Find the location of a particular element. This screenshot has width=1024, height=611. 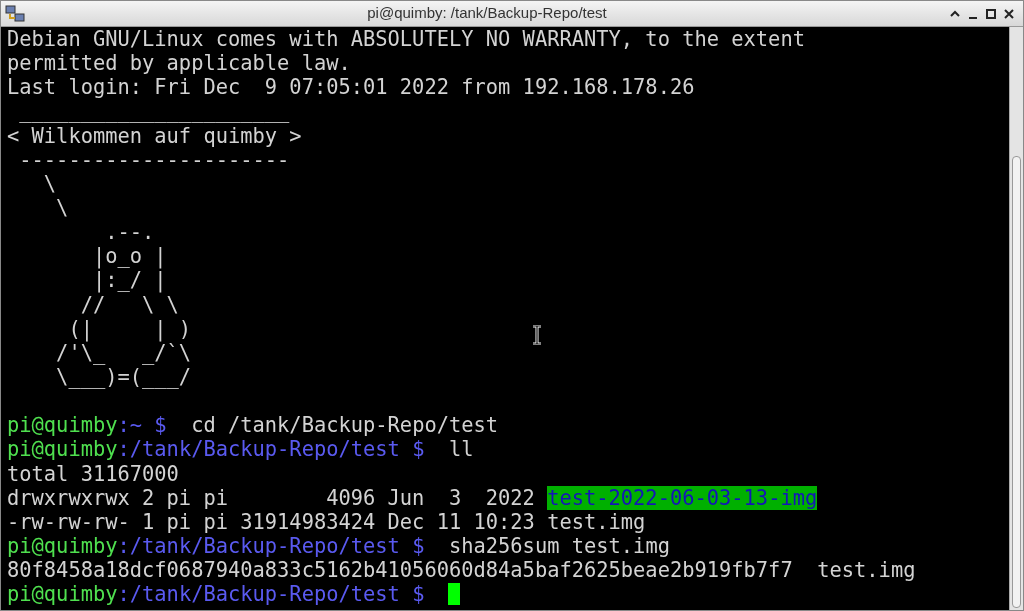

mouse-ibeam-icon is located at coordinates (537, 335).